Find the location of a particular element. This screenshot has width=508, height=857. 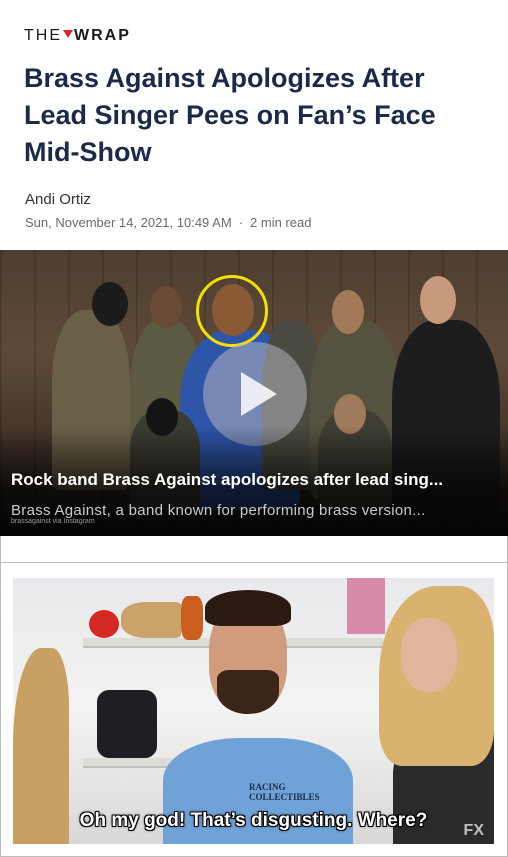

logo-wrap: WRAP is located at coordinates (102, 35).